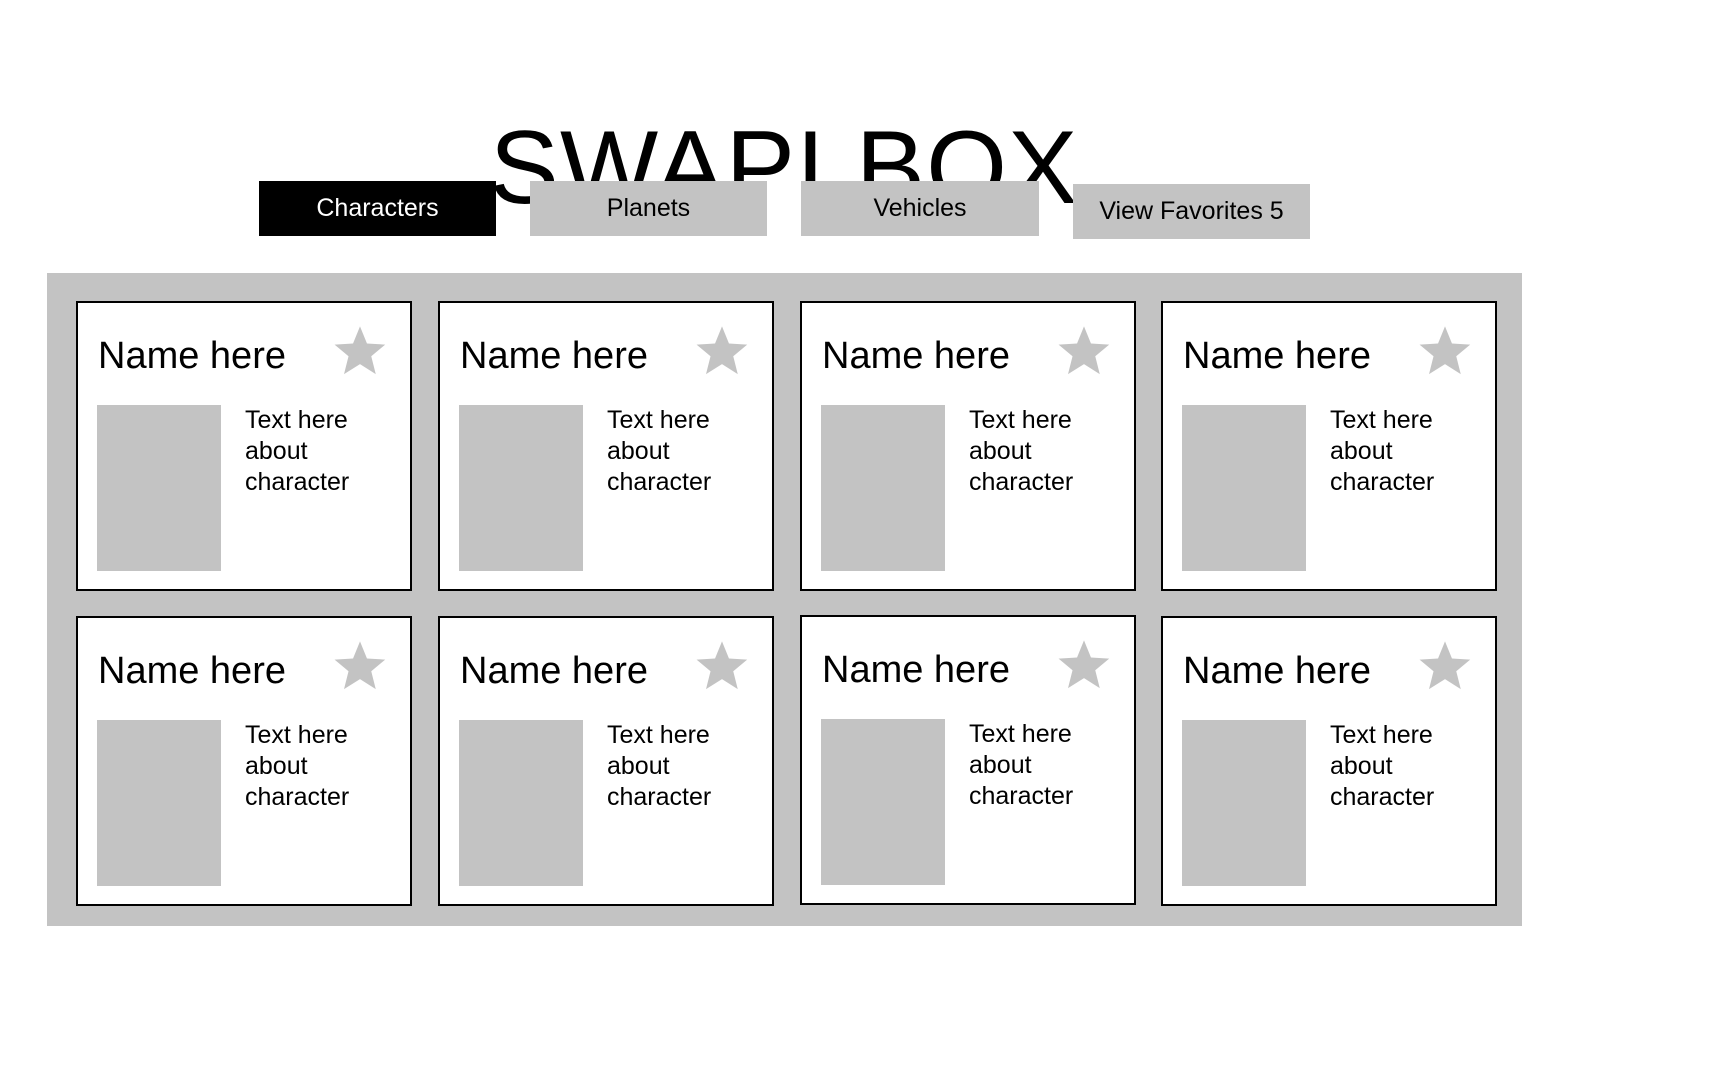 The image size is (1712, 1068). Describe the element at coordinates (784, 167) in the screenshot. I see `app-title: SWAPI BOX` at that location.